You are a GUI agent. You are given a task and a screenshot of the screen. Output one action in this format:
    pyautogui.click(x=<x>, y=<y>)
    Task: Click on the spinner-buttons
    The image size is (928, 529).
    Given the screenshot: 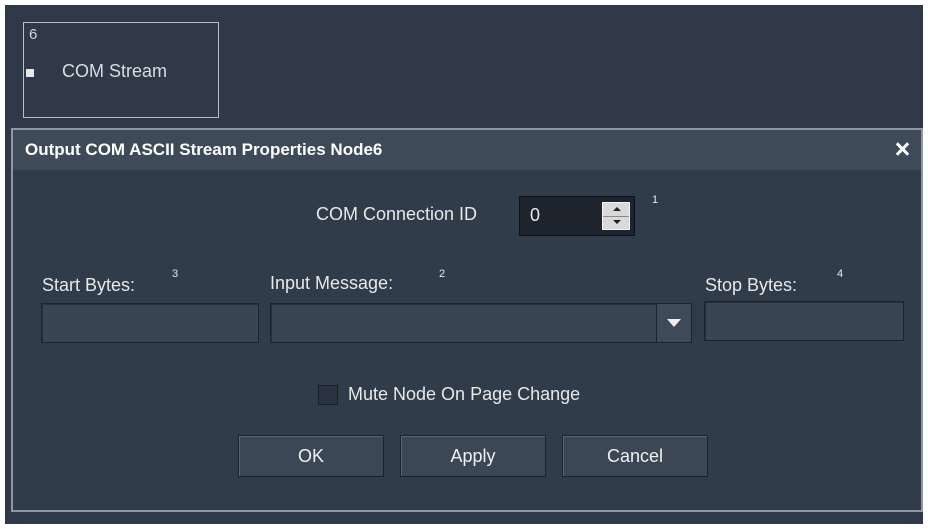 What is the action you would take?
    pyautogui.click(x=616, y=216)
    